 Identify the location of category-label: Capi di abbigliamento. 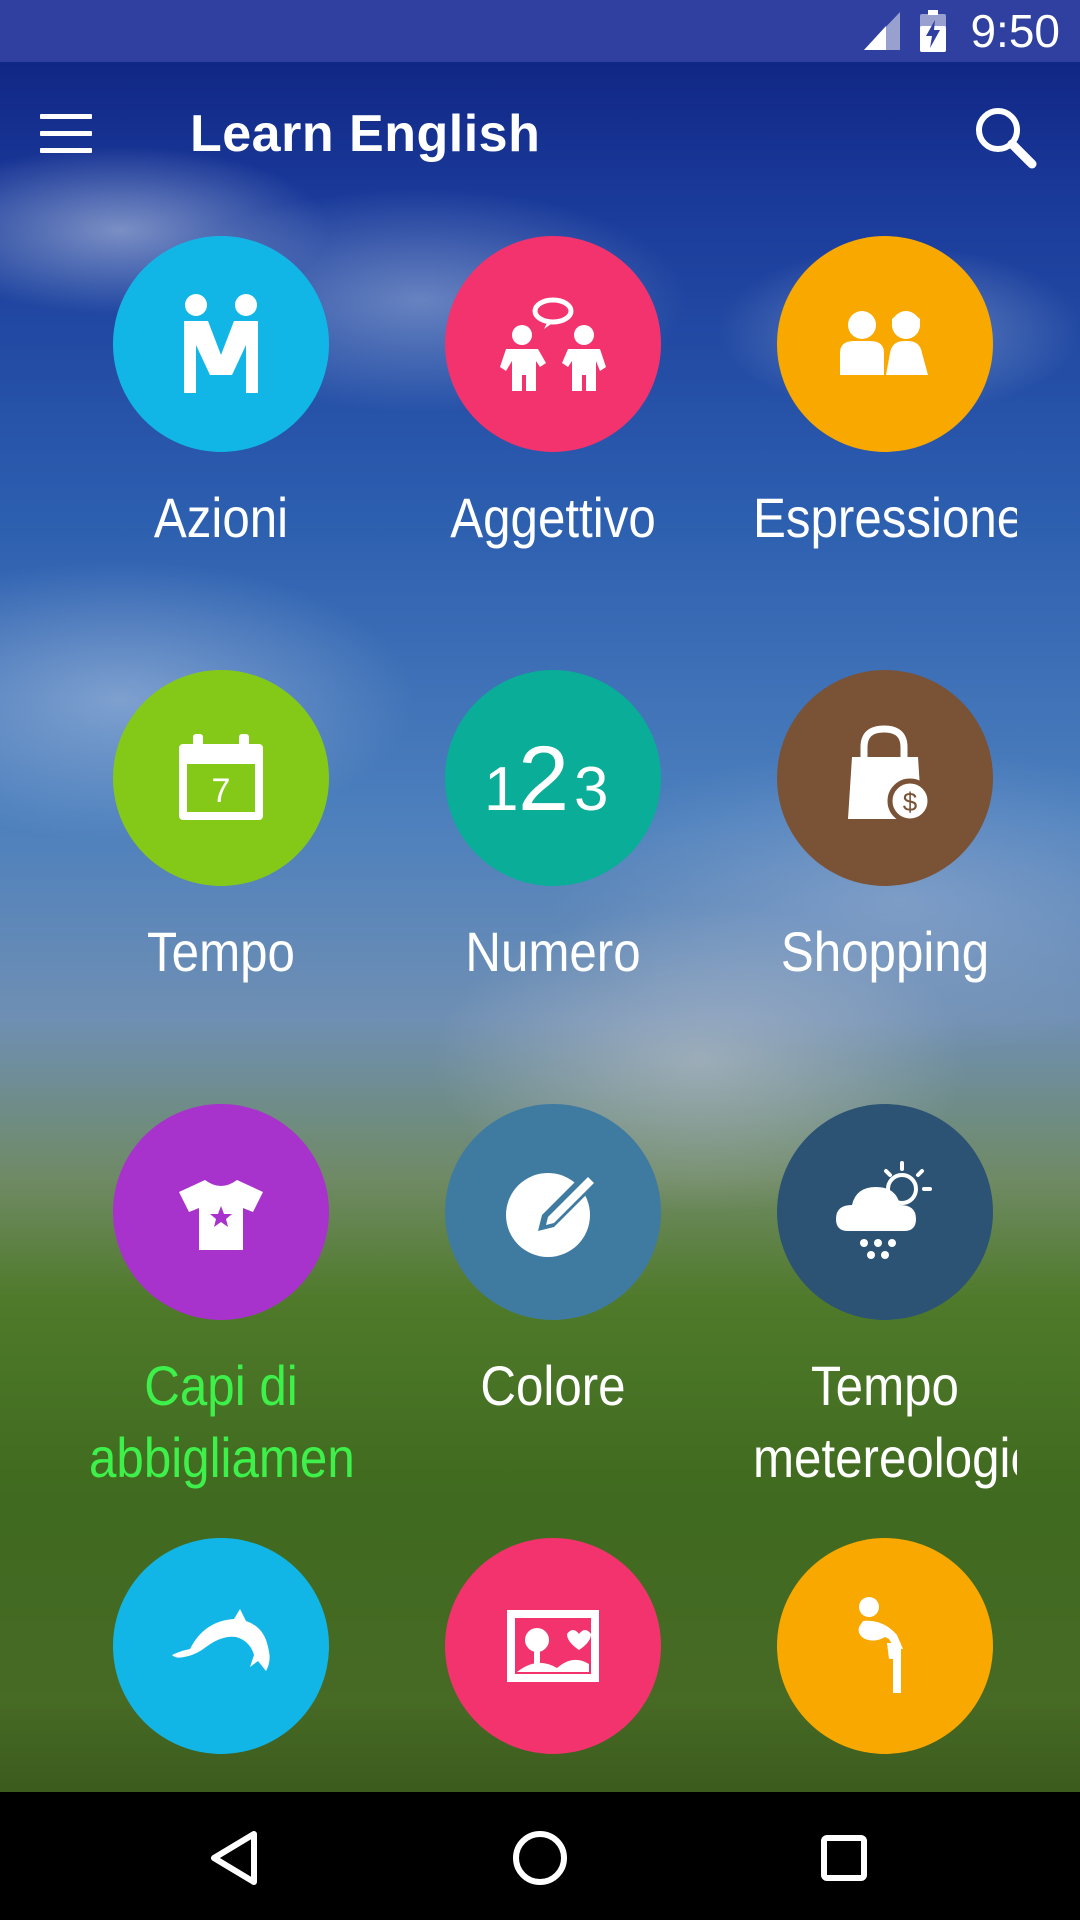
(221, 1421).